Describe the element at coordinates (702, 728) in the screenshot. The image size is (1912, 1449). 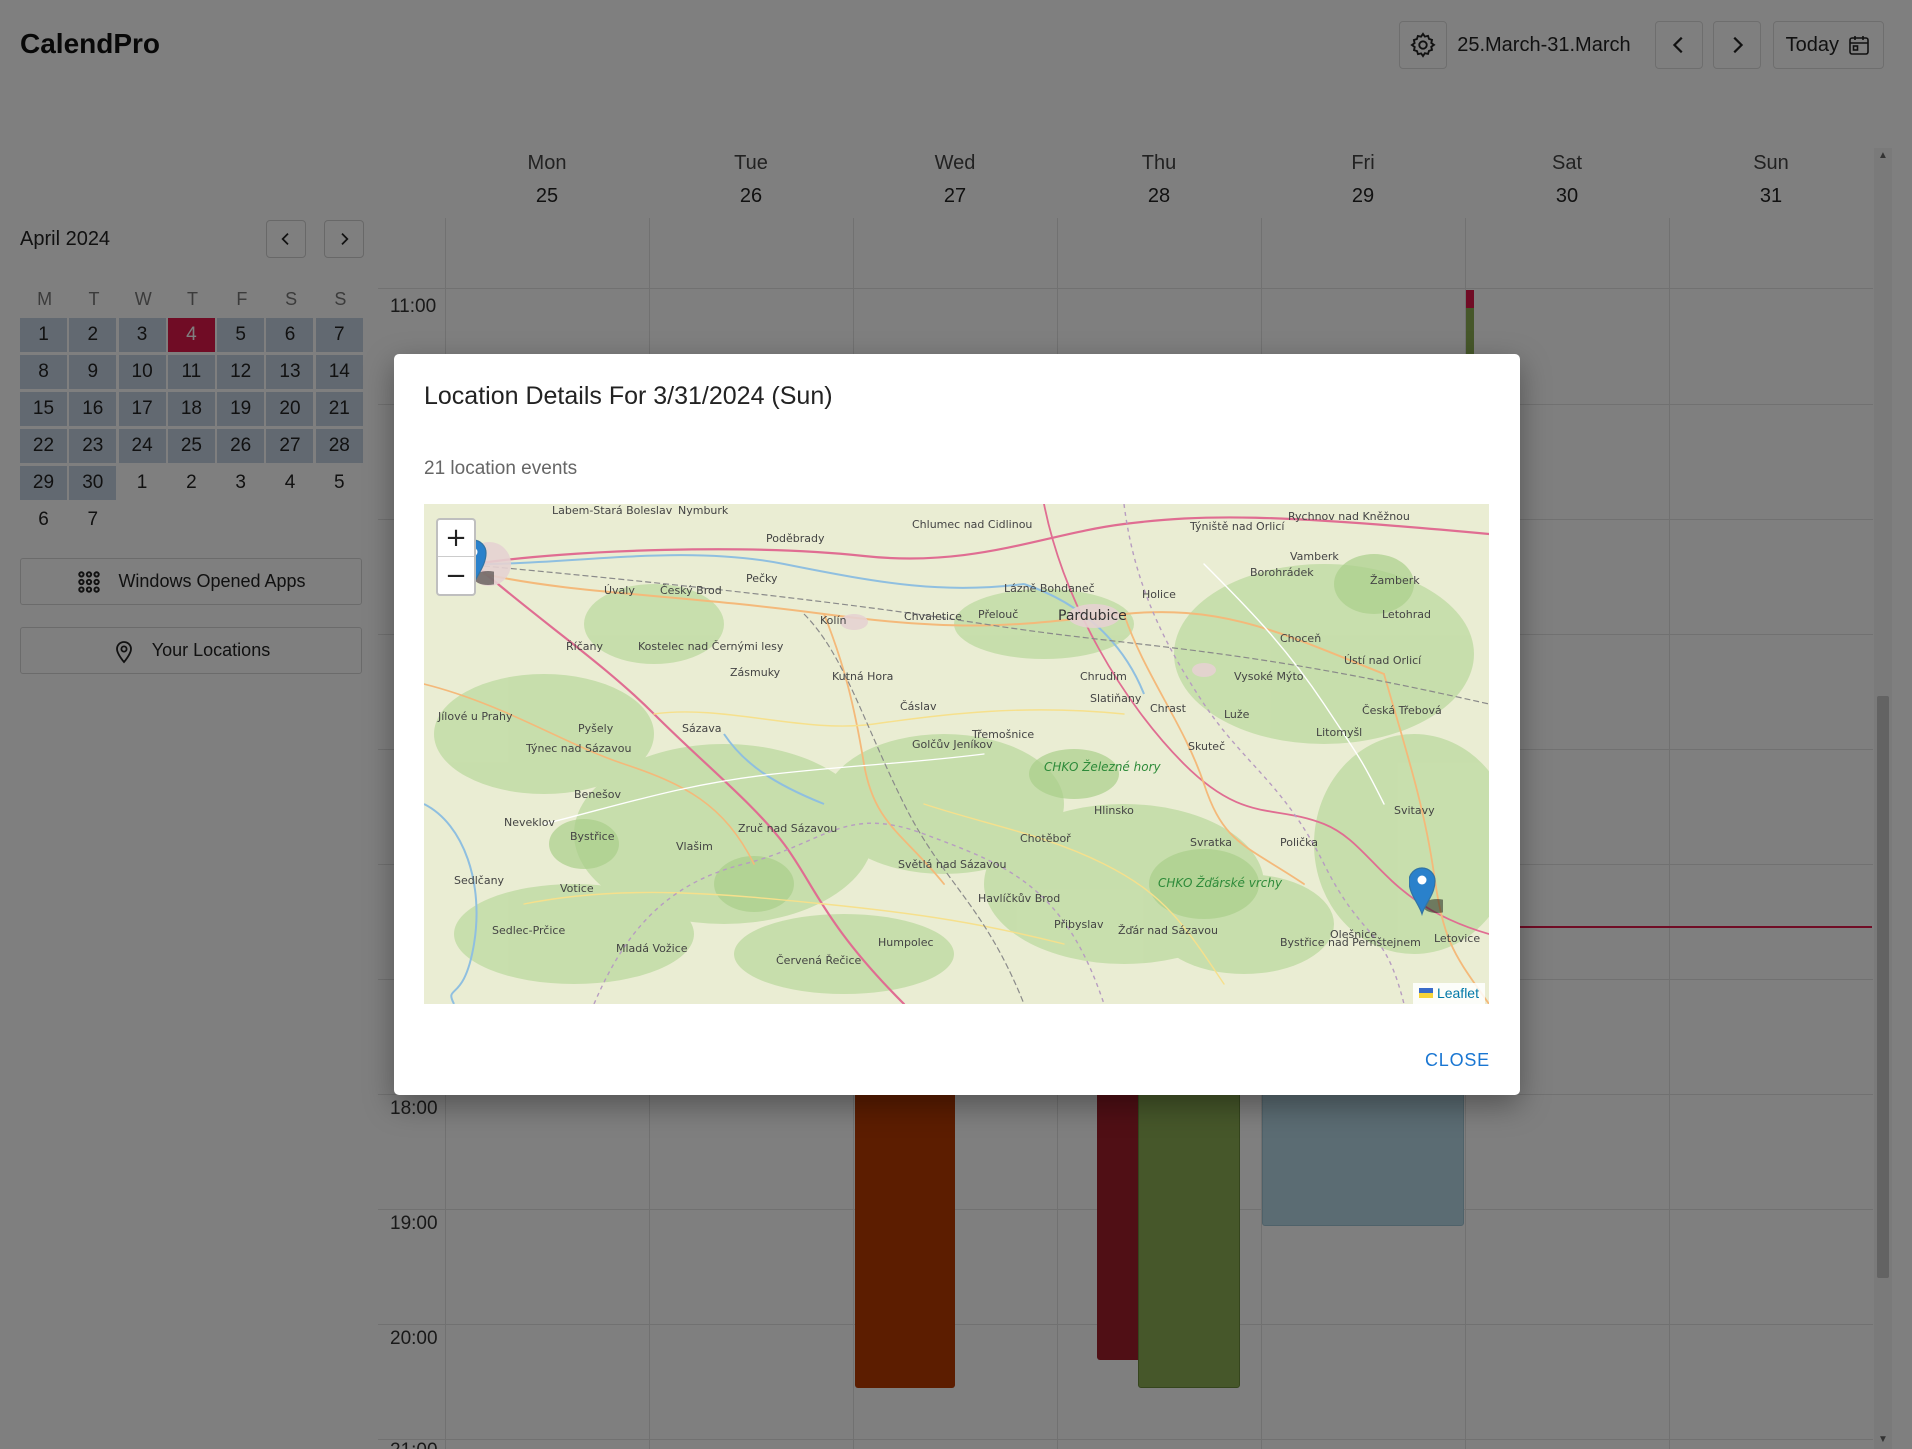
I see `map-place-label: Sázava` at that location.